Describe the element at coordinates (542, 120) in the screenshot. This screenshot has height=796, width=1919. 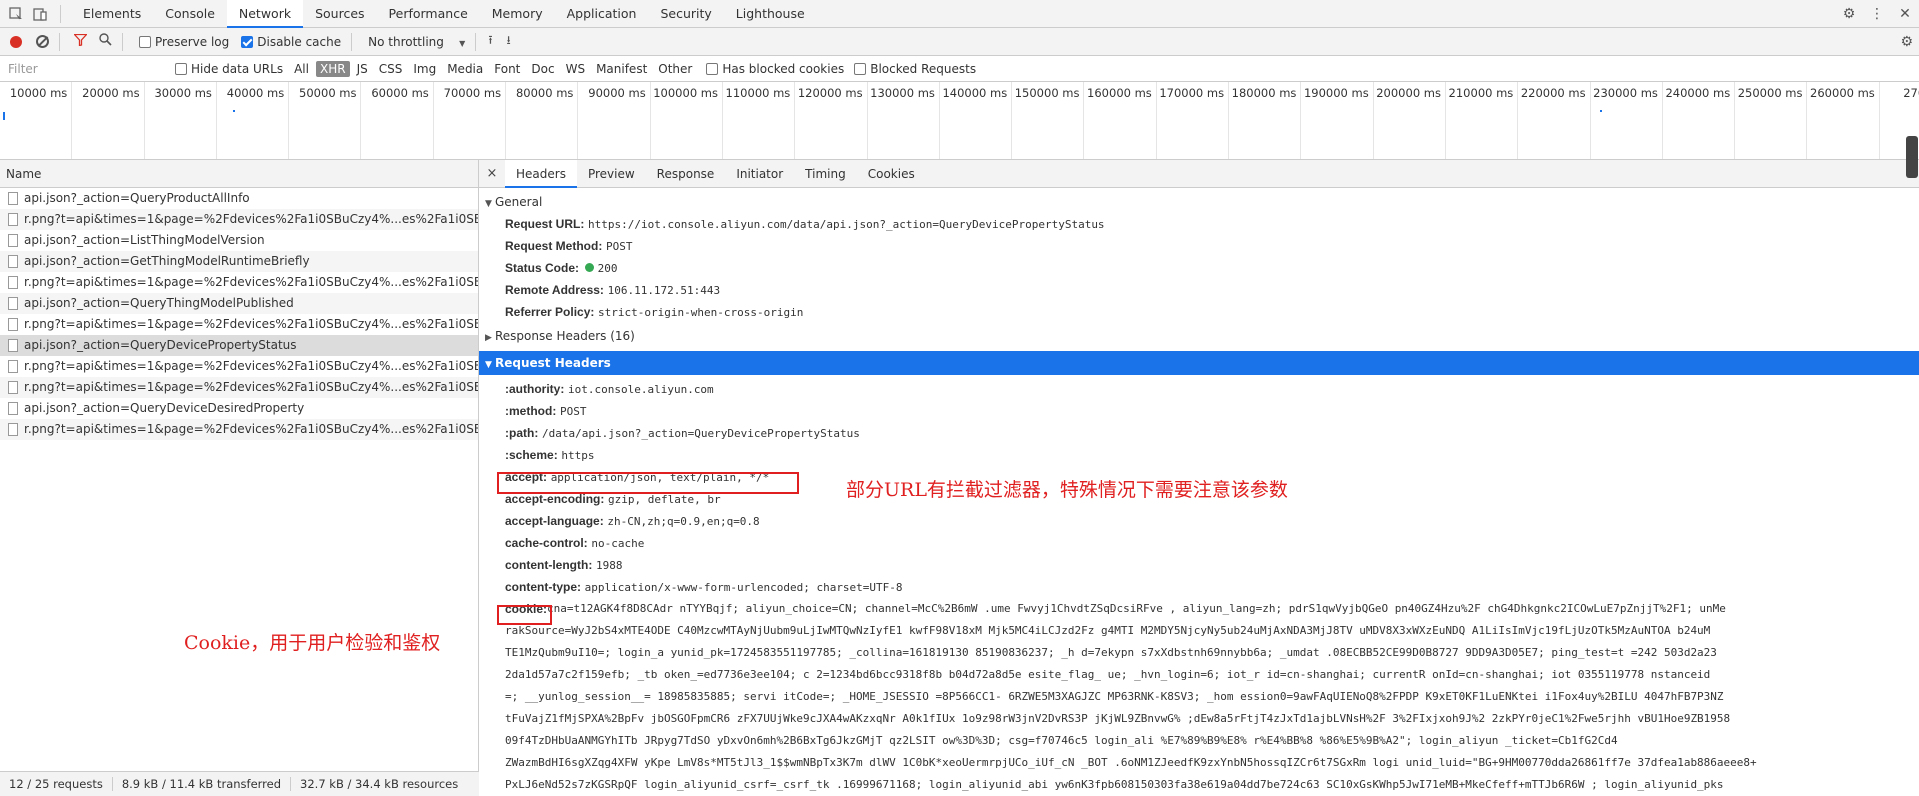
I see `timeline-tick: 80000 ms` at that location.